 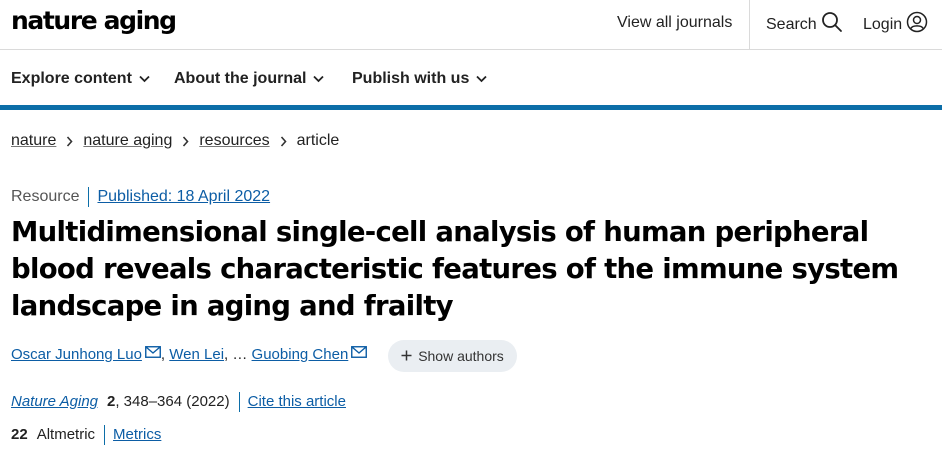 What do you see at coordinates (66, 434) in the screenshot?
I see `altmetric-label: Altmetric` at bounding box center [66, 434].